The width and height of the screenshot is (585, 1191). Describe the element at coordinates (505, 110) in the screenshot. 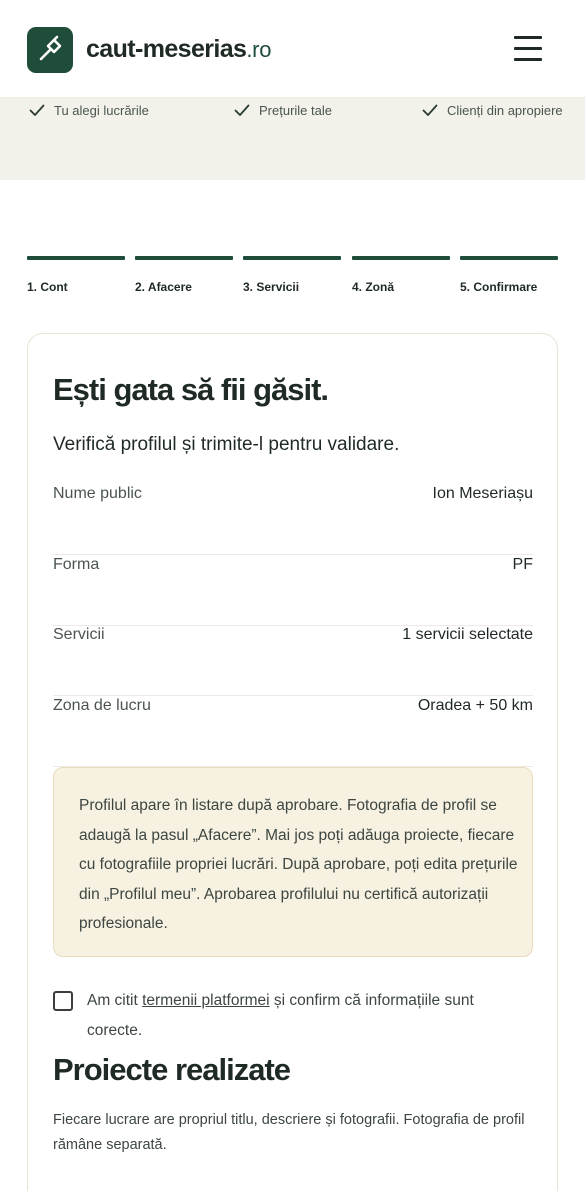

I see `benefit-label: Clienți din apropiere` at that location.